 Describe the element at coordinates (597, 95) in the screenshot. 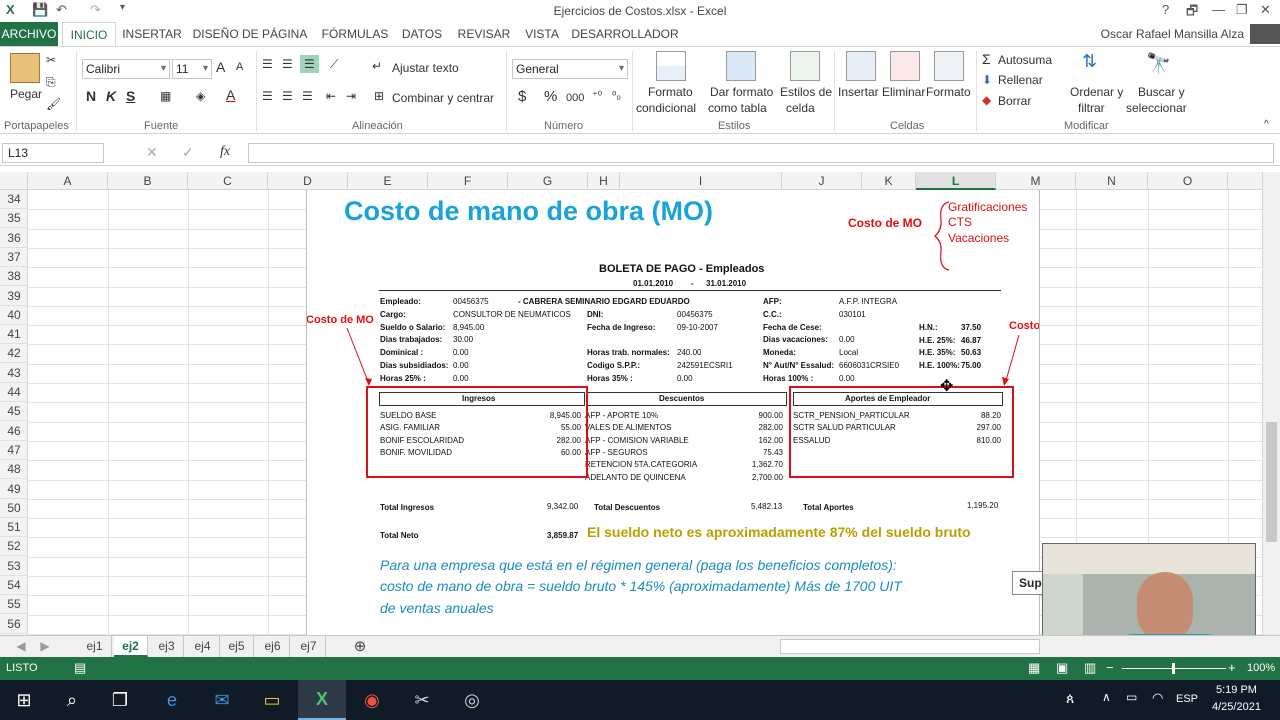

I see `increase-decimal-icon: ⁺⁰` at that location.